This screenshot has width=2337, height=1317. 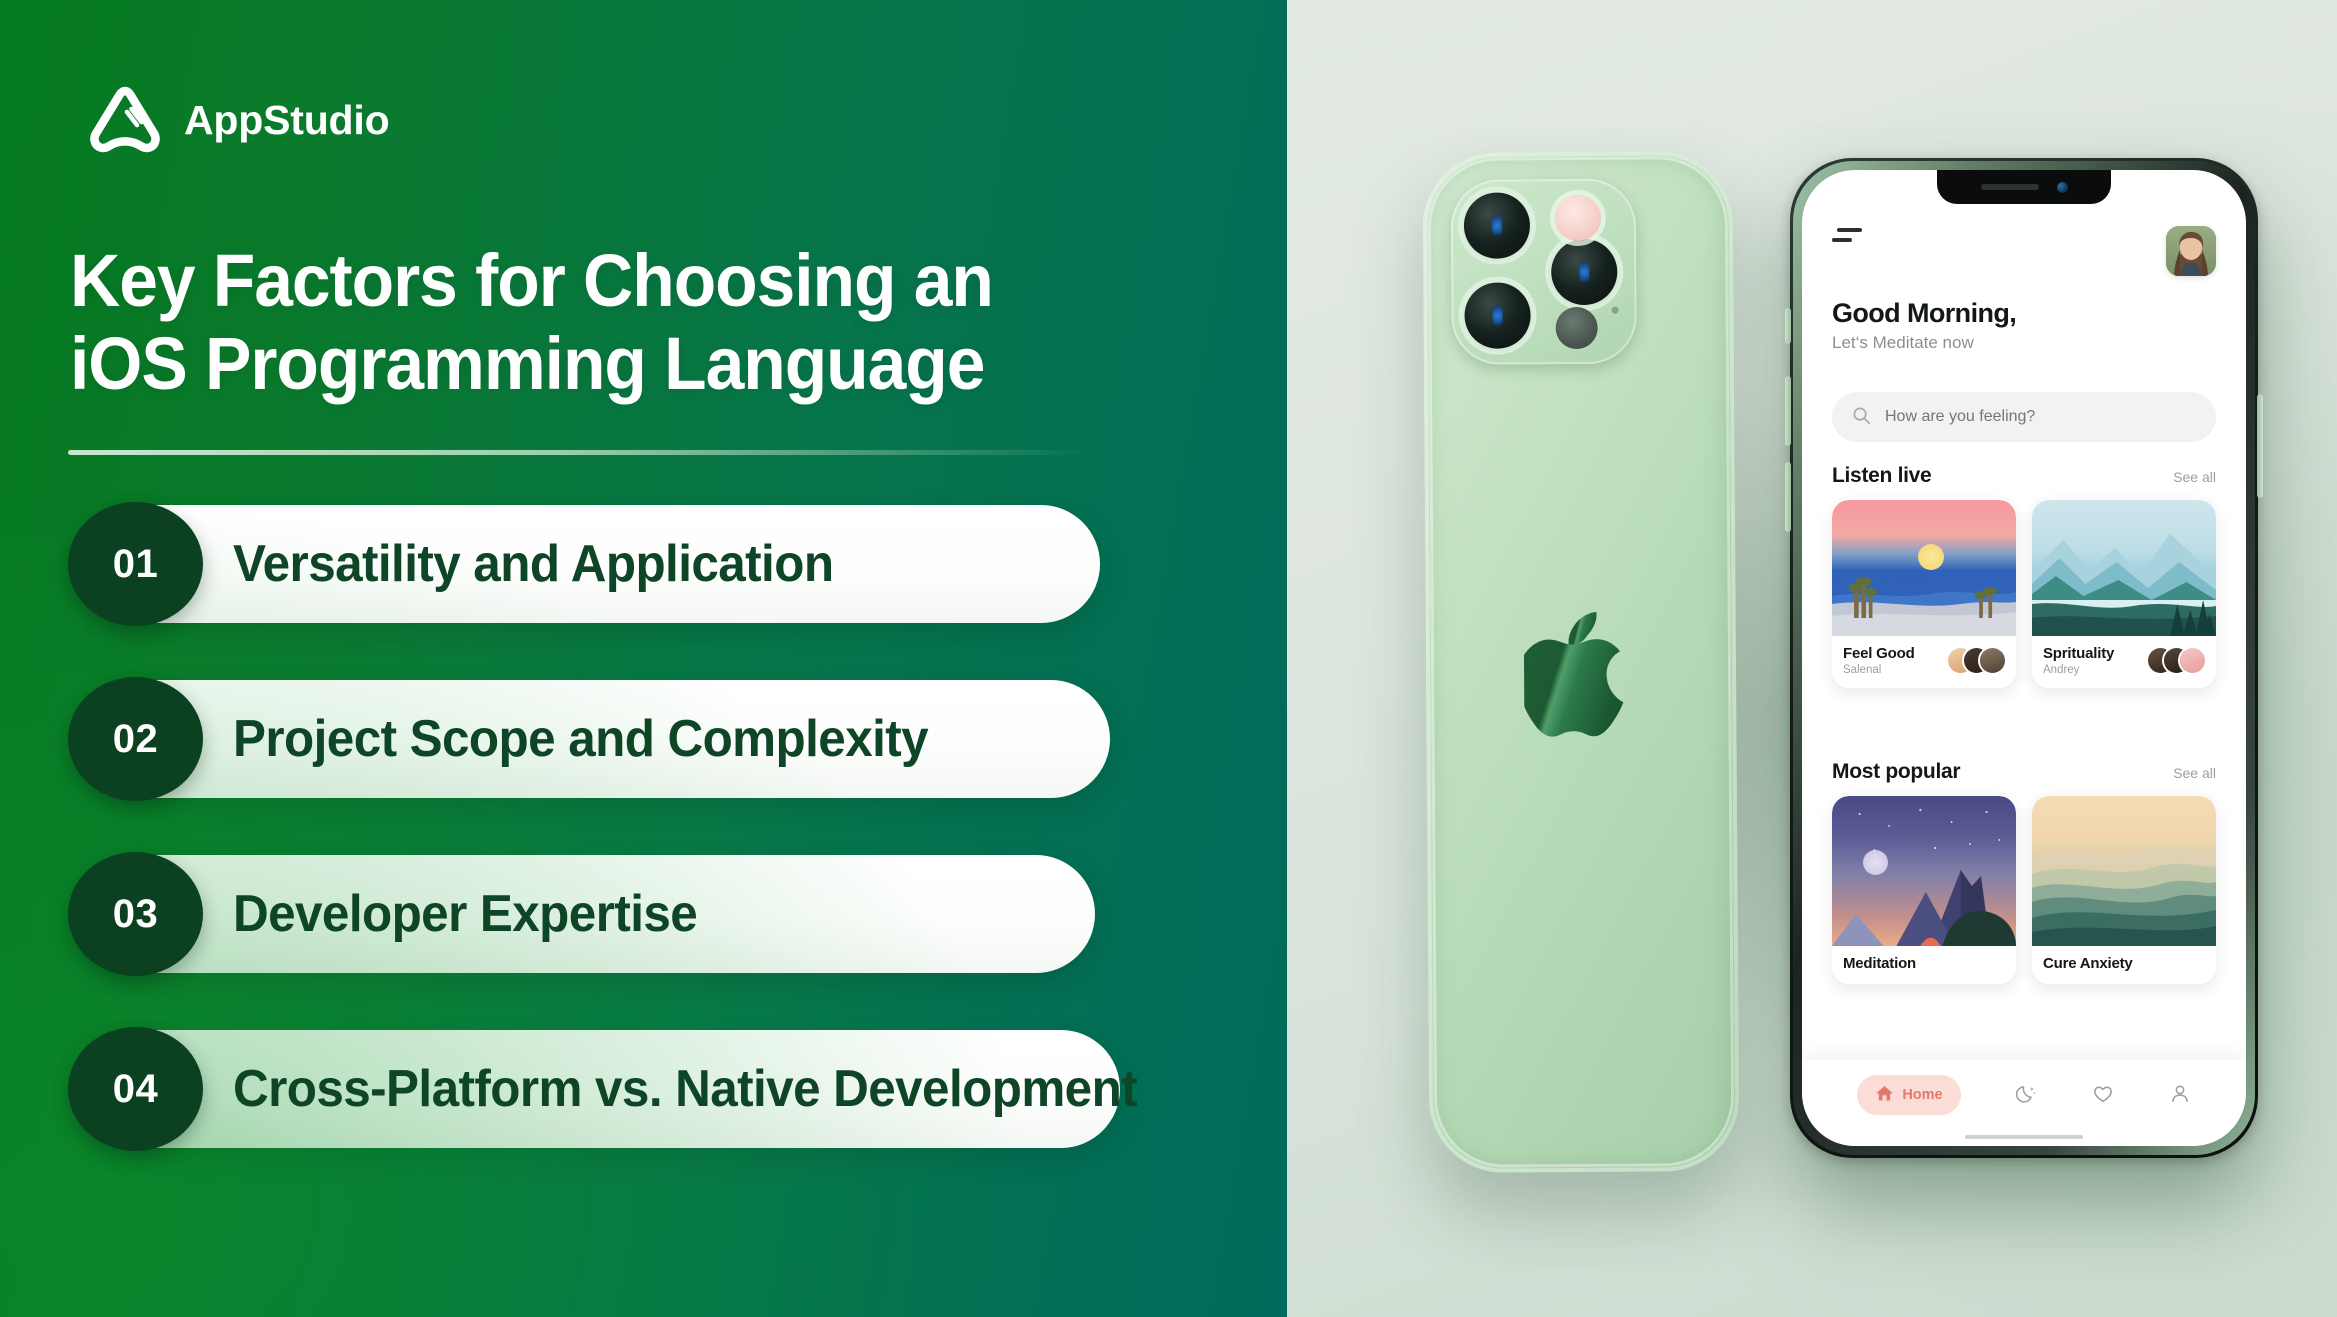 What do you see at coordinates (1862, 670) in the screenshot?
I see `card-subtitle: Salenal` at bounding box center [1862, 670].